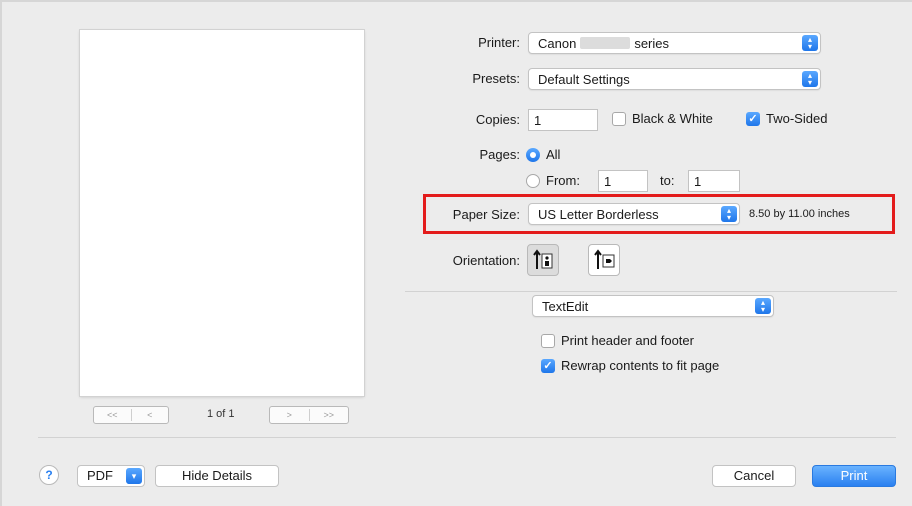 The width and height of the screenshot is (912, 506). Describe the element at coordinates (674, 43) in the screenshot. I see `printer-popup: Canon series ▴ ▾` at that location.